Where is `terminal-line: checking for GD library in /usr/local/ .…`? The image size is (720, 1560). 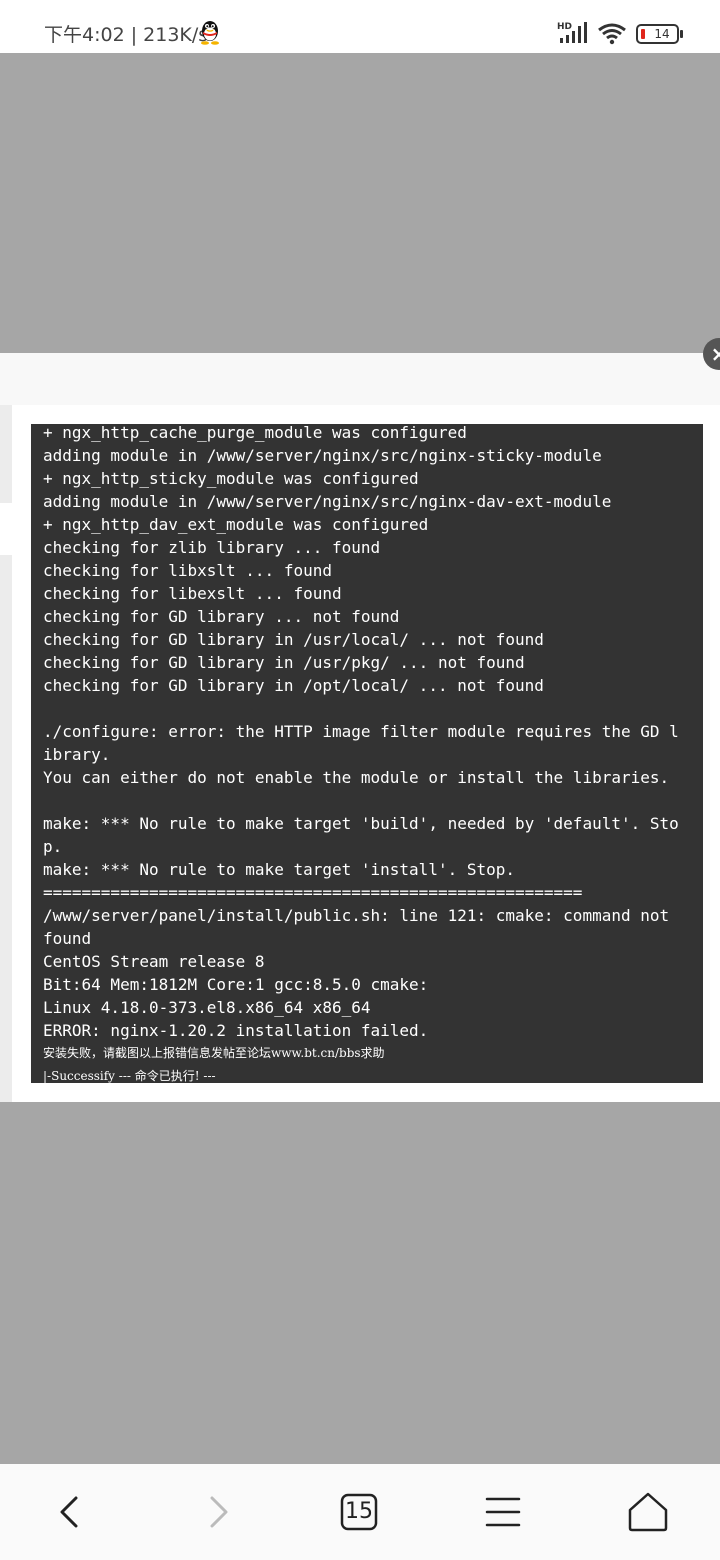
terminal-line: checking for GD library in /usr/local/ .… is located at coordinates (293, 639).